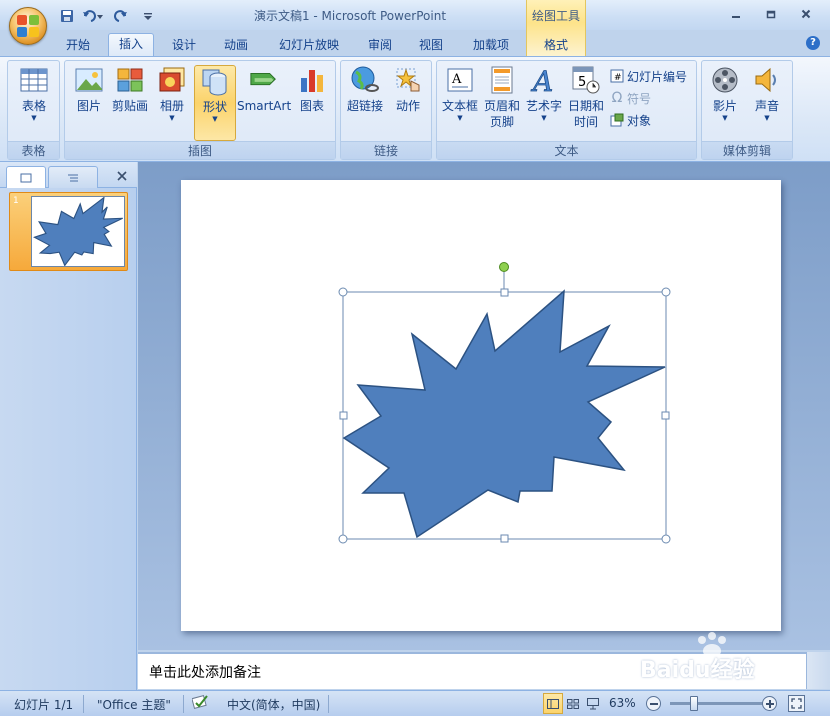  I want to click on slide-number-button: # 幻灯片编号, so click(648, 76).